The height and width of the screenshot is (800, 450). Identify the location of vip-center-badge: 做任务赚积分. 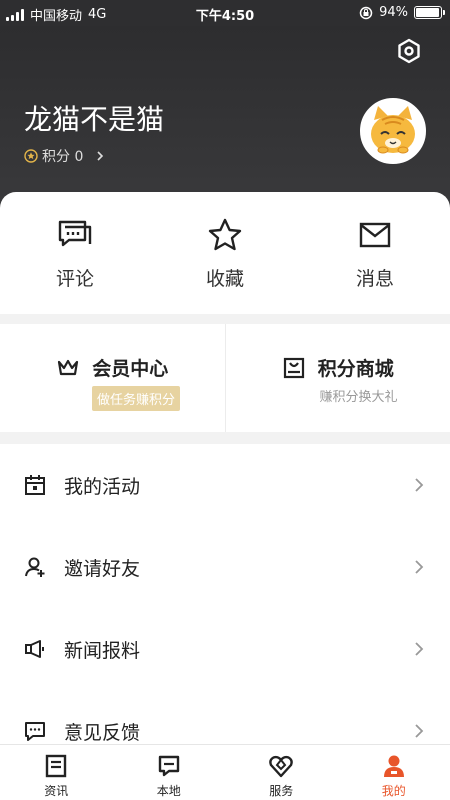
(136, 398).